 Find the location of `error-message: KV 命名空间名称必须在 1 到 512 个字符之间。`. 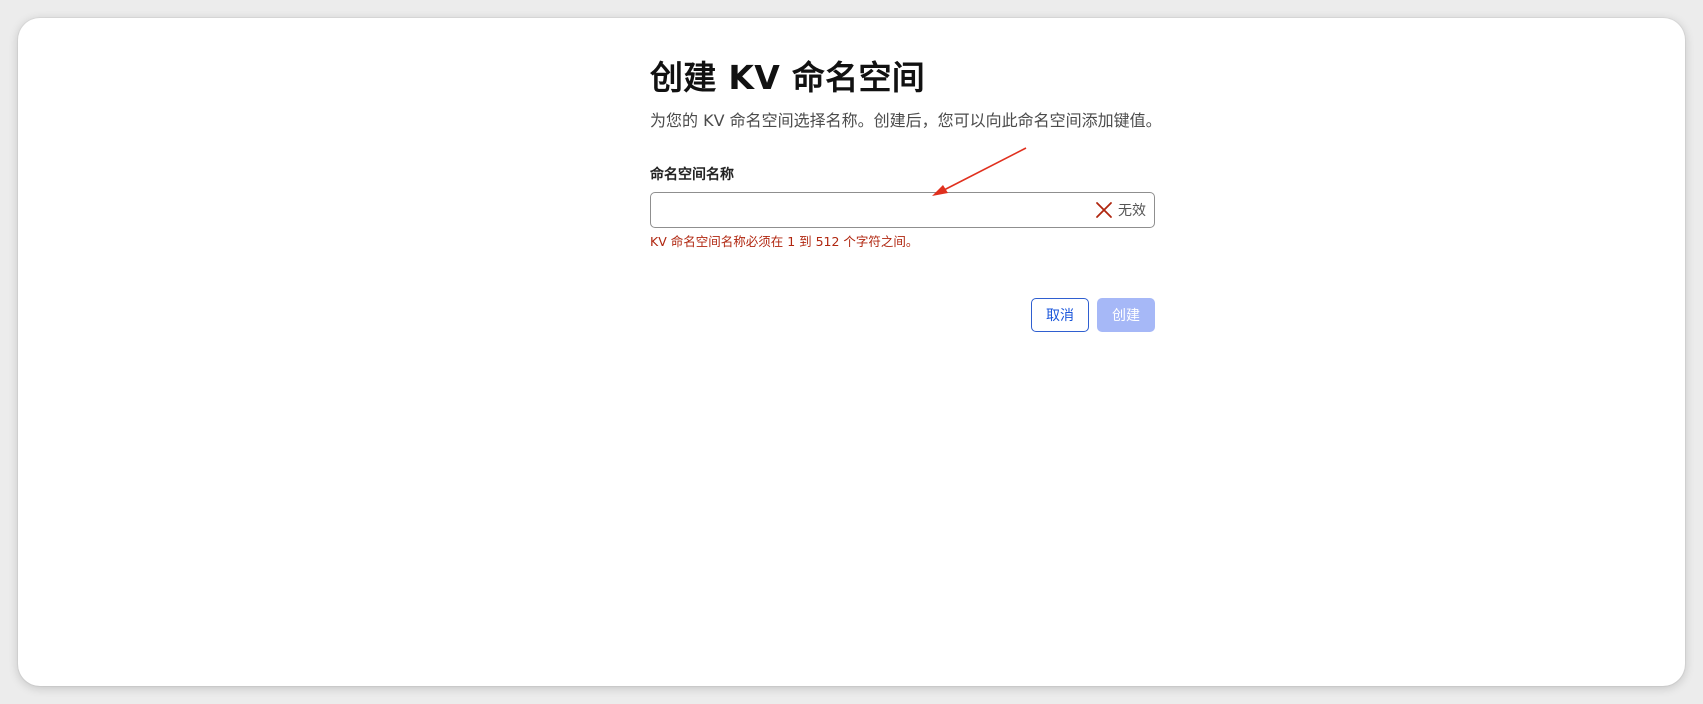

error-message: KV 命名空间名称必须在 1 到 512 个字符之间。 is located at coordinates (784, 242).